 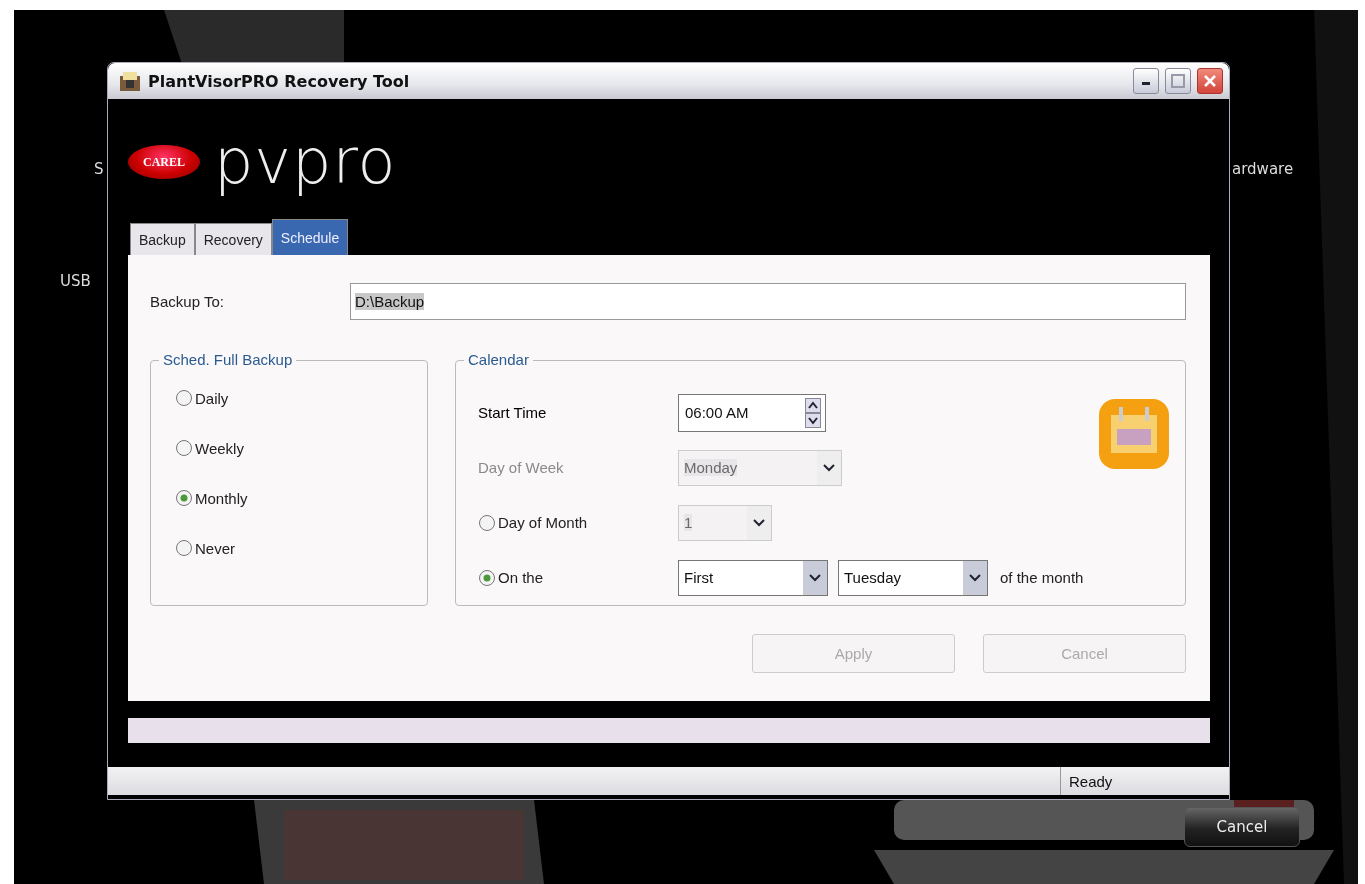 I want to click on field-label: Backup To:, so click(x=187, y=301).